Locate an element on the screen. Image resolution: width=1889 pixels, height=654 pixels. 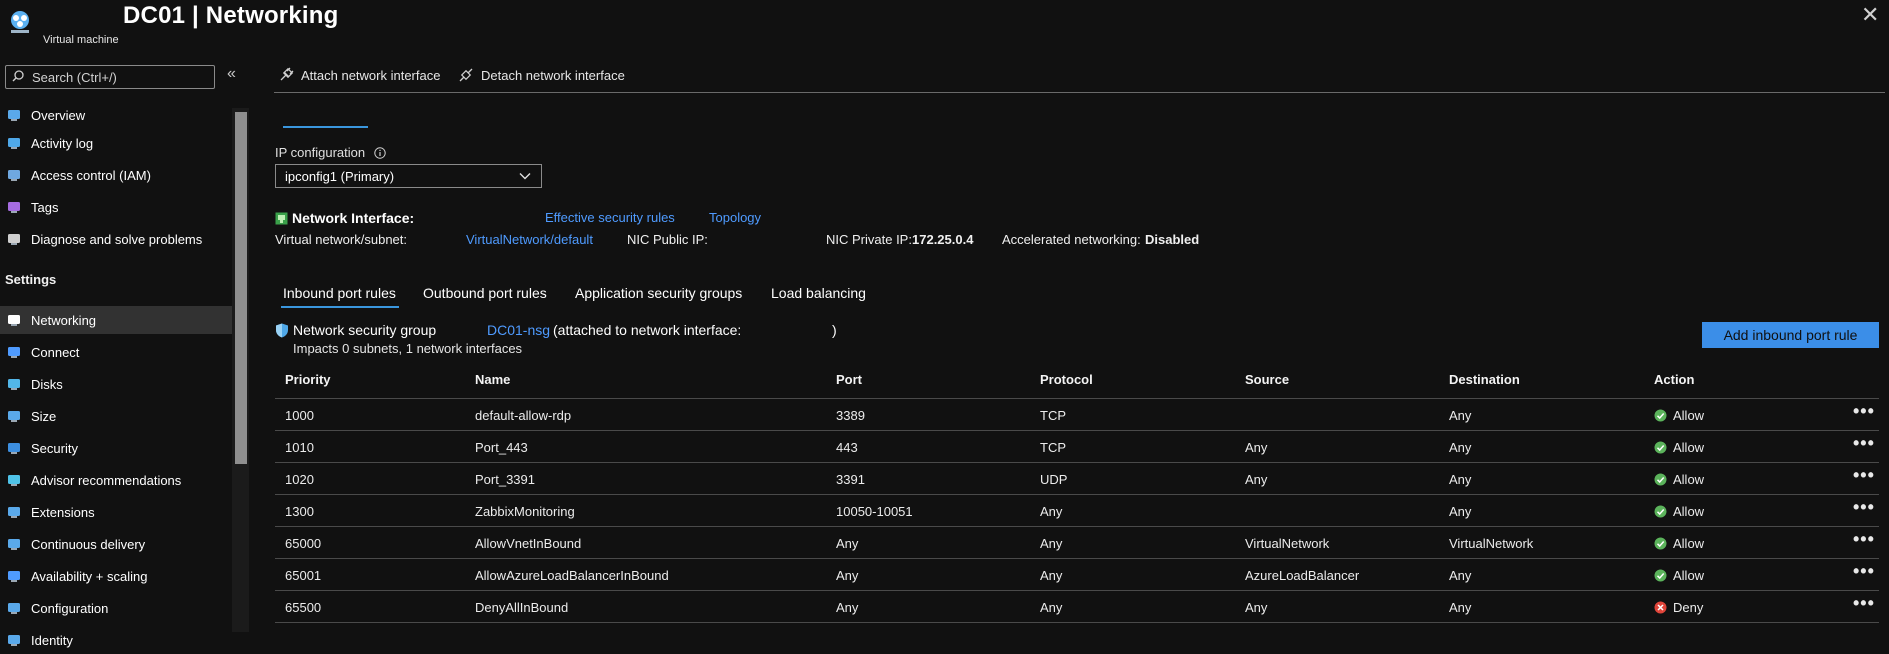
search-box is located at coordinates (110, 77).